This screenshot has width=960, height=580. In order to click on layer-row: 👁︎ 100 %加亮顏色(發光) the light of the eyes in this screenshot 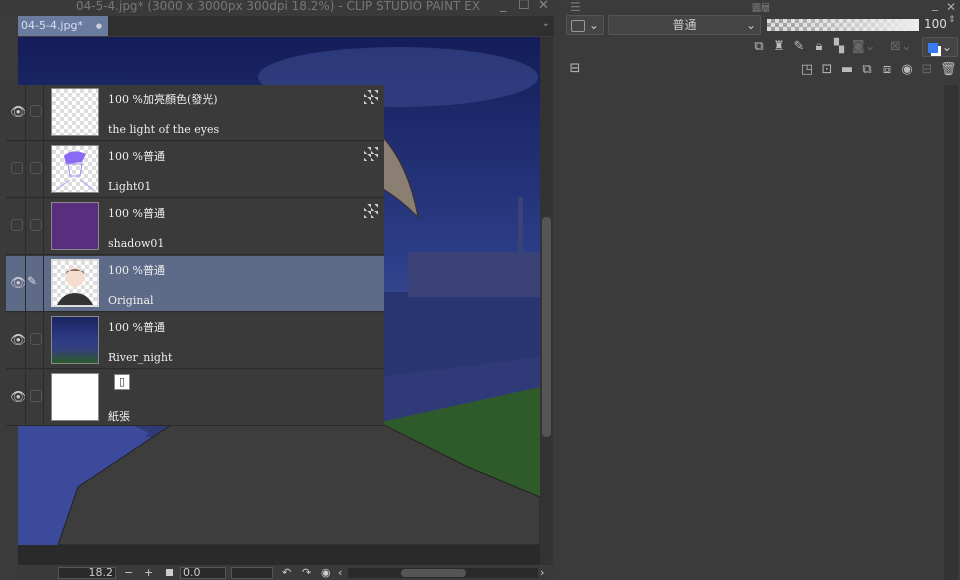, I will do `click(195, 113)`.